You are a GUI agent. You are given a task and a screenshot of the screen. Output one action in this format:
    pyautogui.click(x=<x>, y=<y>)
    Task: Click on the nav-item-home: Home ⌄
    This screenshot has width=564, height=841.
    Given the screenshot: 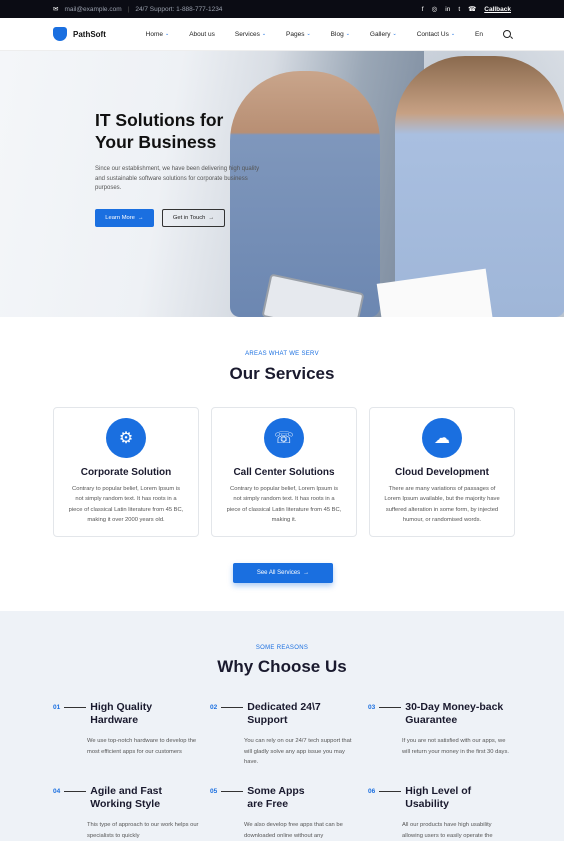 What is the action you would take?
    pyautogui.click(x=158, y=34)
    